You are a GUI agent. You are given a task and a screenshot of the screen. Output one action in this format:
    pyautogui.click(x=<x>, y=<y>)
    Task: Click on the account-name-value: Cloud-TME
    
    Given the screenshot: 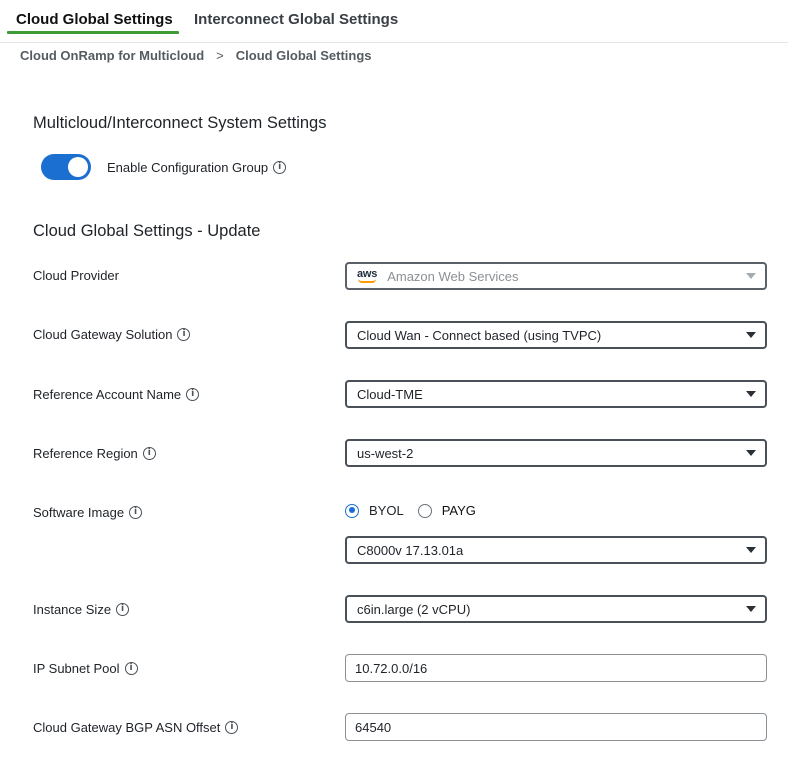 What is the action you would take?
    pyautogui.click(x=390, y=394)
    